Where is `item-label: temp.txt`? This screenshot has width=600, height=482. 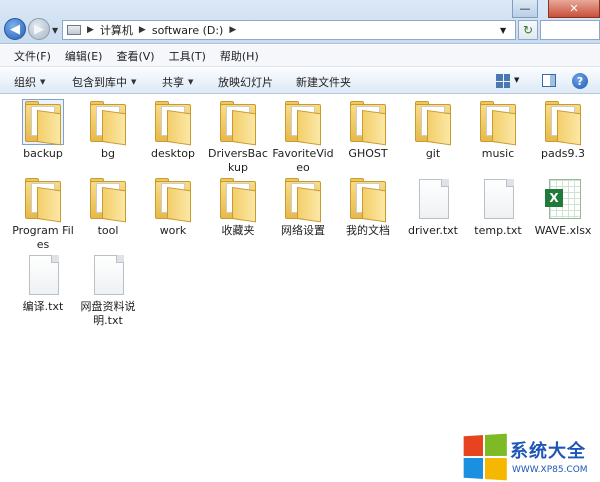 item-label: temp.txt is located at coordinates (498, 230).